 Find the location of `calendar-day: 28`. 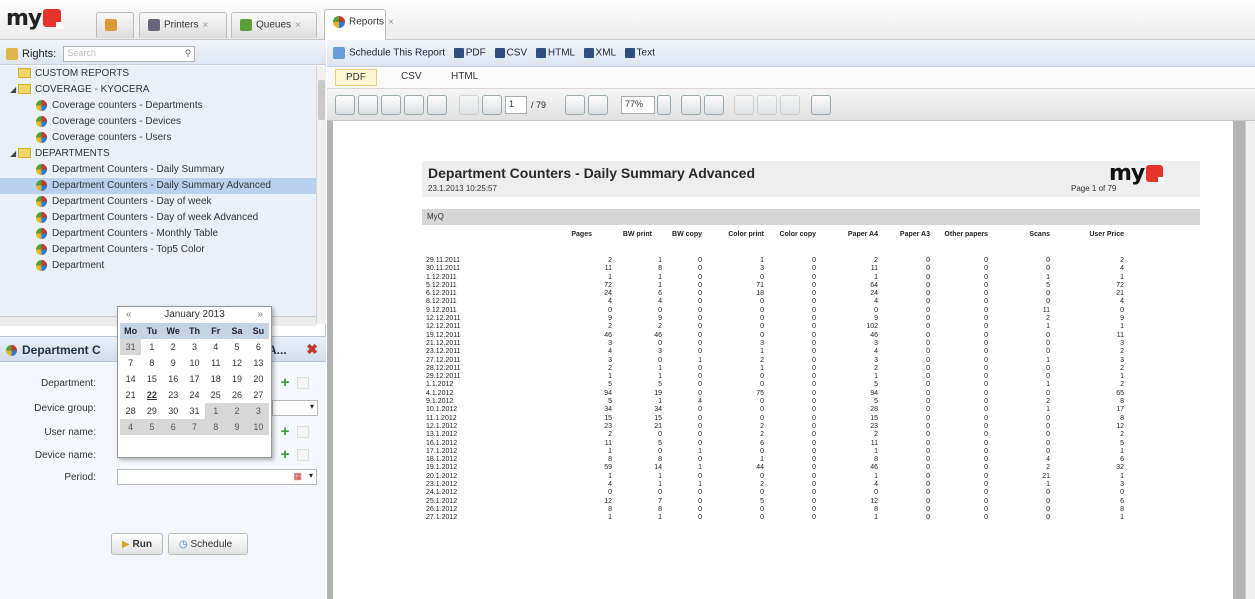

calendar-day: 28 is located at coordinates (131, 411).